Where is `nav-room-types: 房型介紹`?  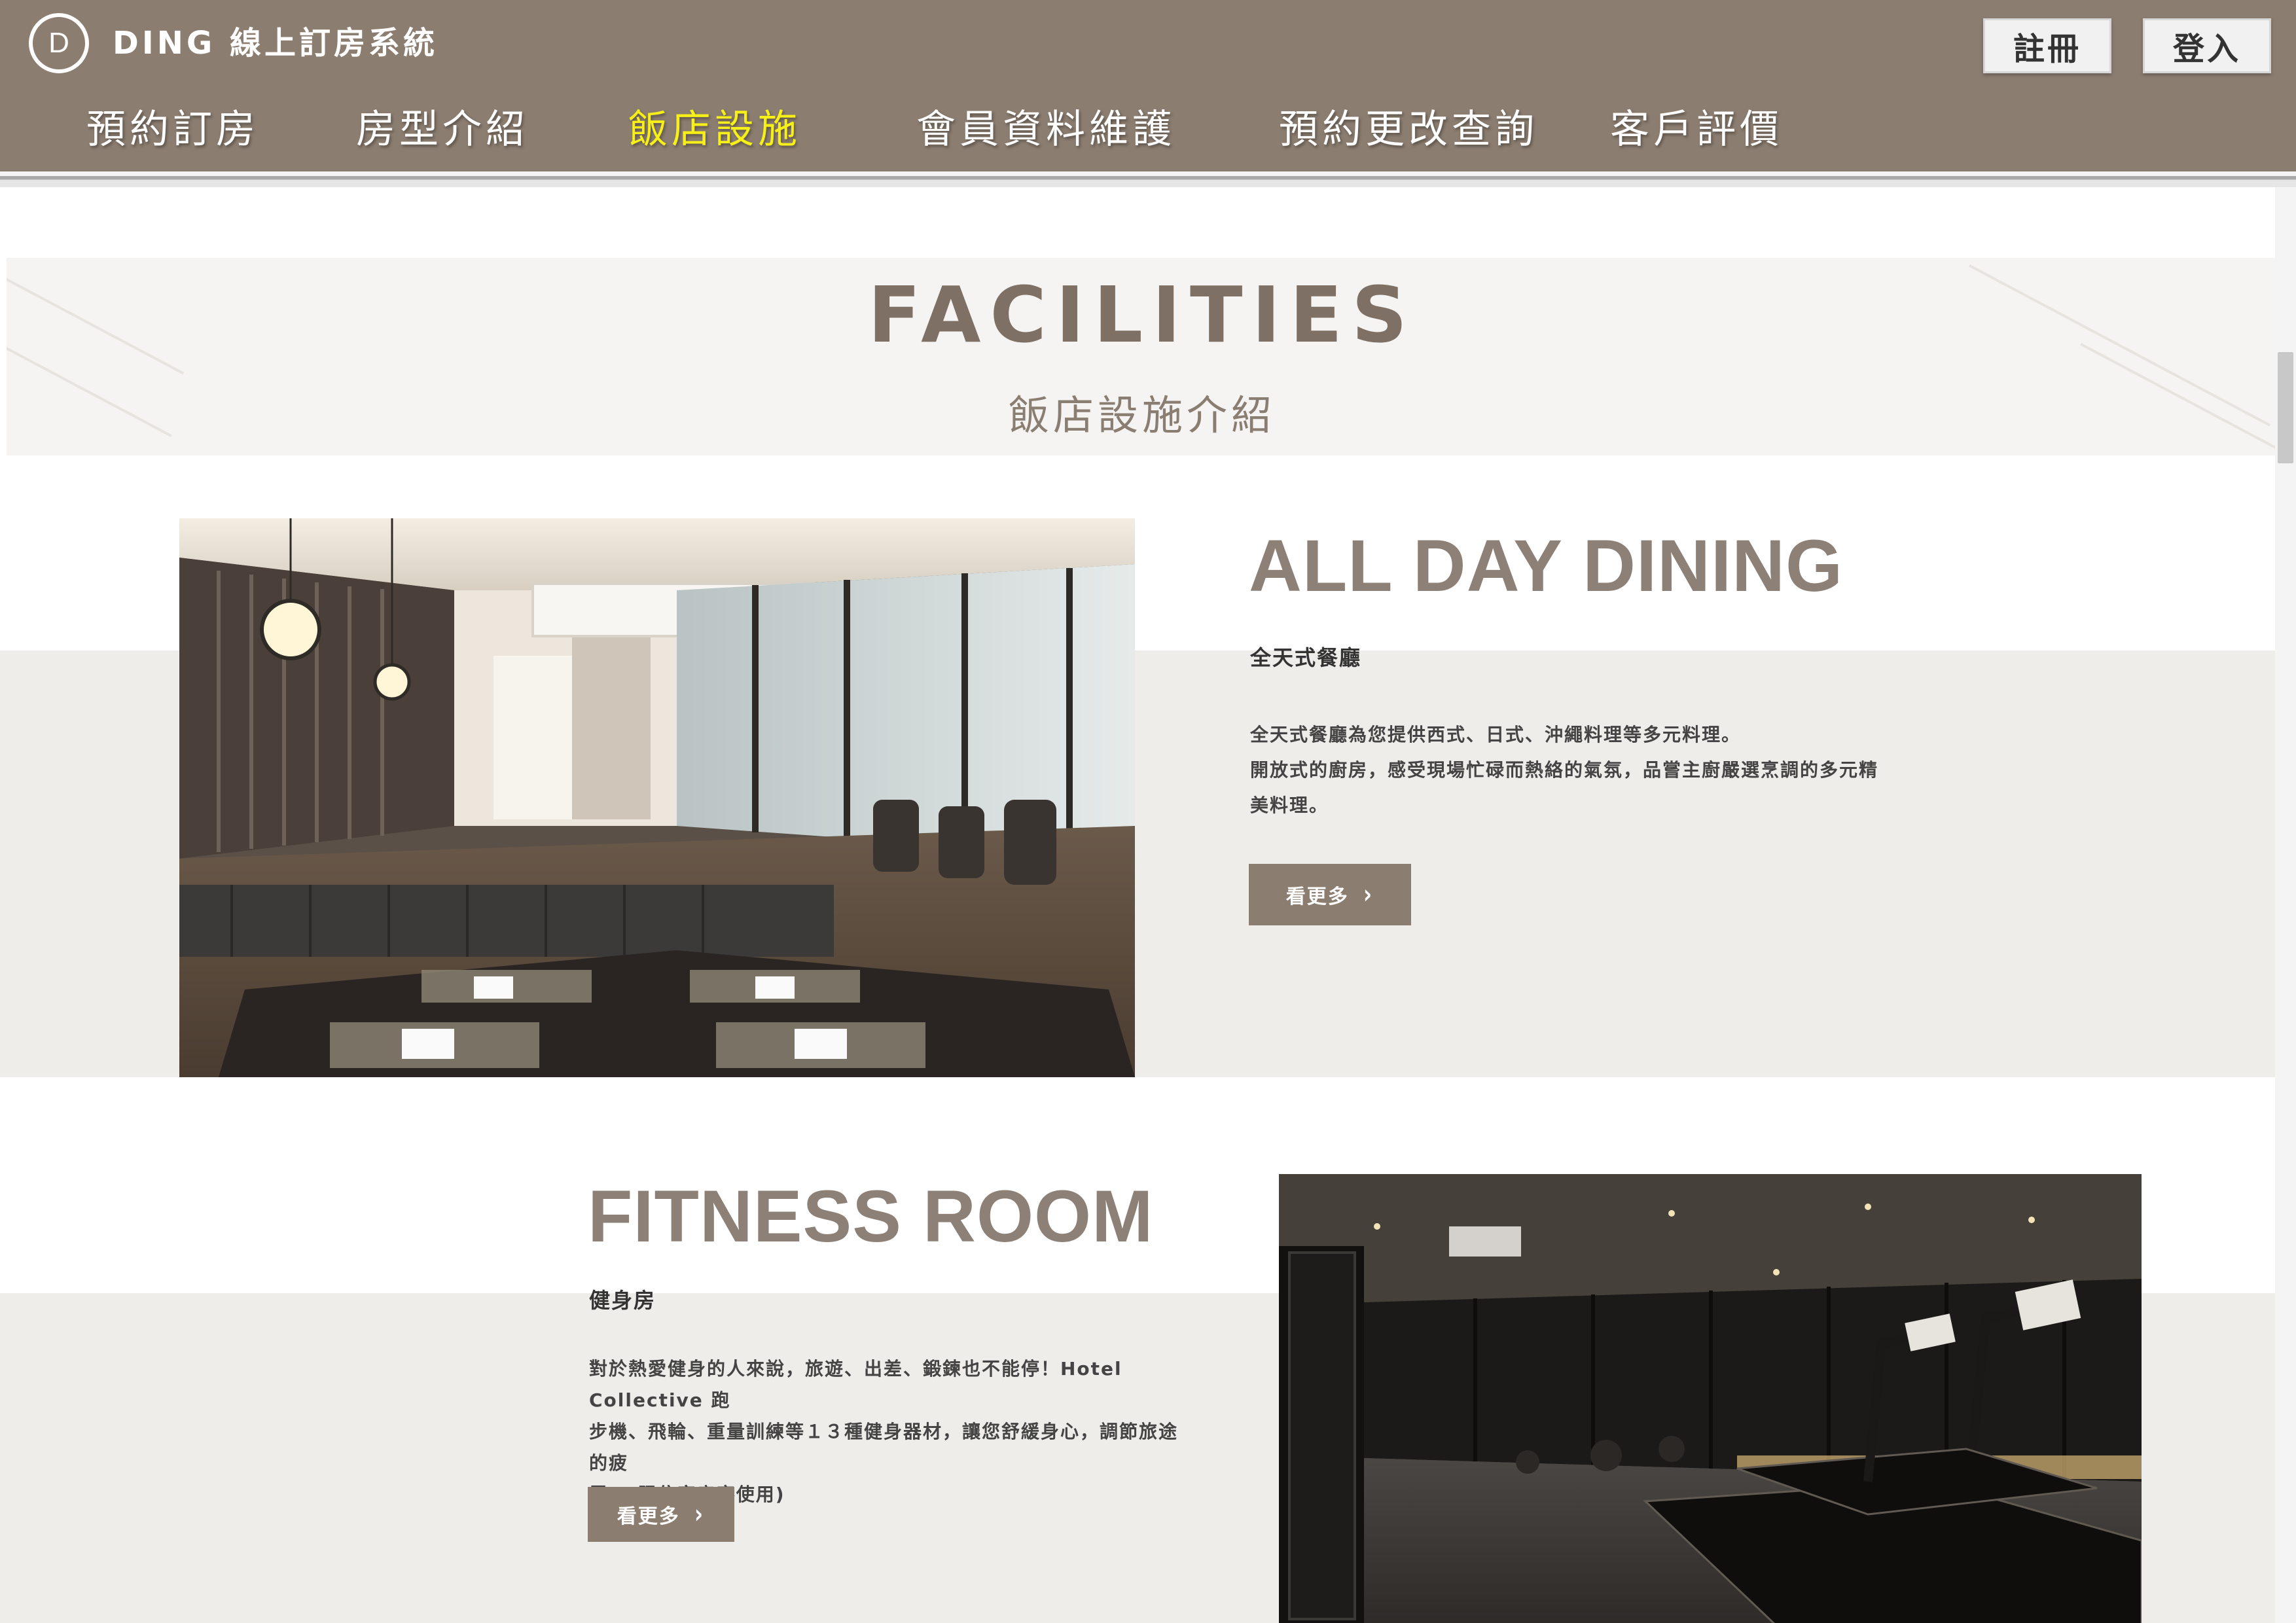 nav-room-types: 房型介紹 is located at coordinates (442, 129).